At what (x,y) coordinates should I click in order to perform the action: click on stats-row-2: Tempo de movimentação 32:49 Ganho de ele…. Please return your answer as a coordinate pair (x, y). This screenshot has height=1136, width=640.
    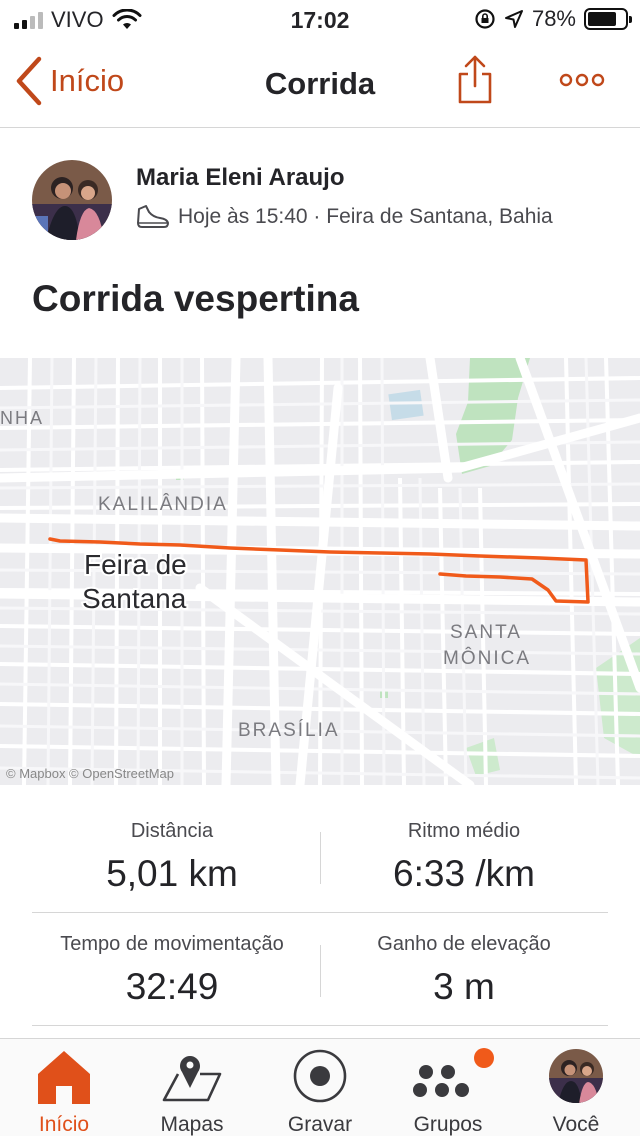
    Looking at the image, I should click on (320, 969).